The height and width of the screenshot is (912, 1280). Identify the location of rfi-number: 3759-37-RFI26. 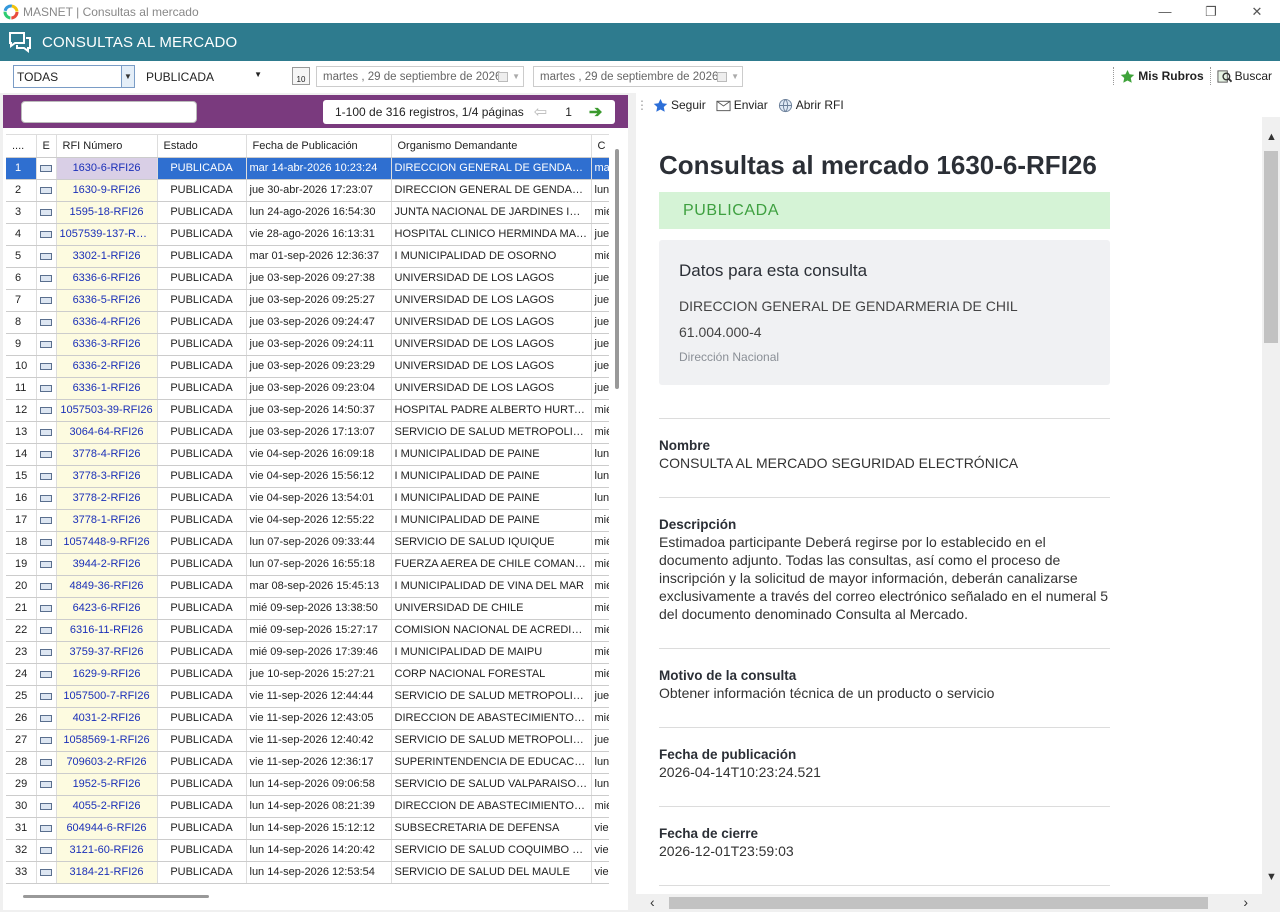
(107, 652).